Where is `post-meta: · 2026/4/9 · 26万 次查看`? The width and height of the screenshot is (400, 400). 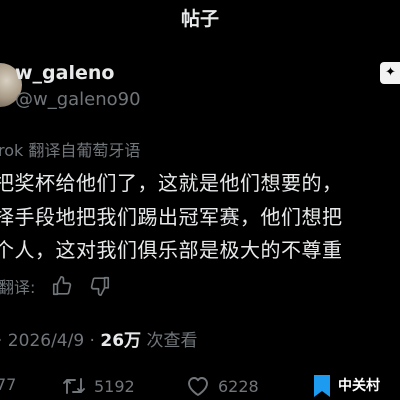 post-meta: · 2026/4/9 · 26万 次查看 is located at coordinates (98, 338).